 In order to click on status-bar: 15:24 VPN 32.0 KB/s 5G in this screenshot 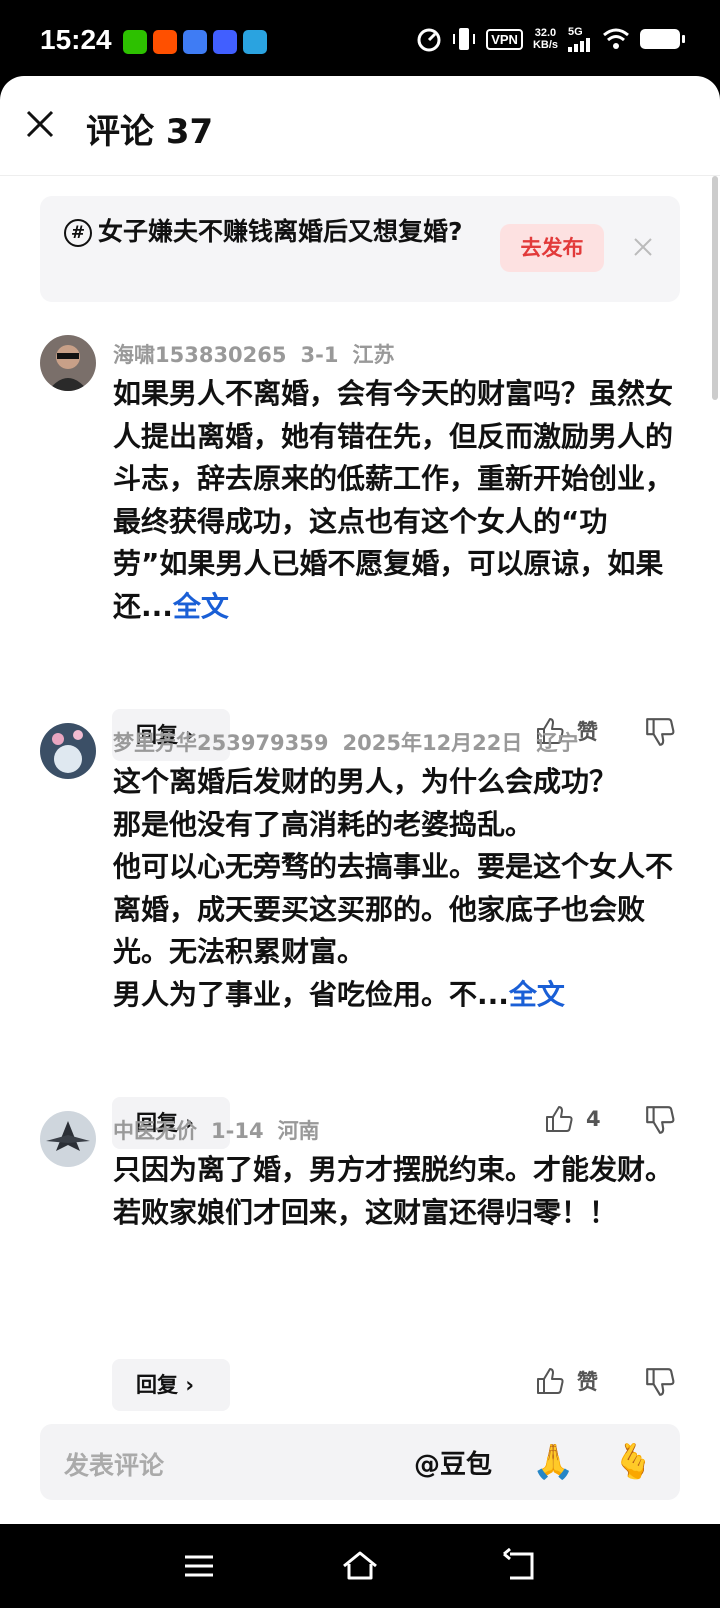, I will do `click(360, 40)`.